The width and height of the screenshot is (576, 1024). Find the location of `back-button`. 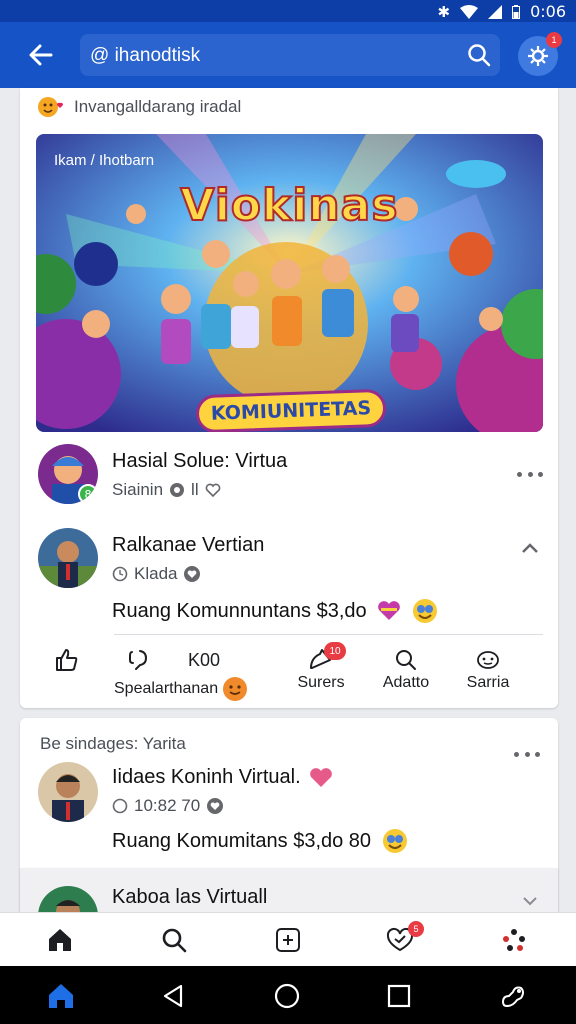

back-button is located at coordinates (41, 55).